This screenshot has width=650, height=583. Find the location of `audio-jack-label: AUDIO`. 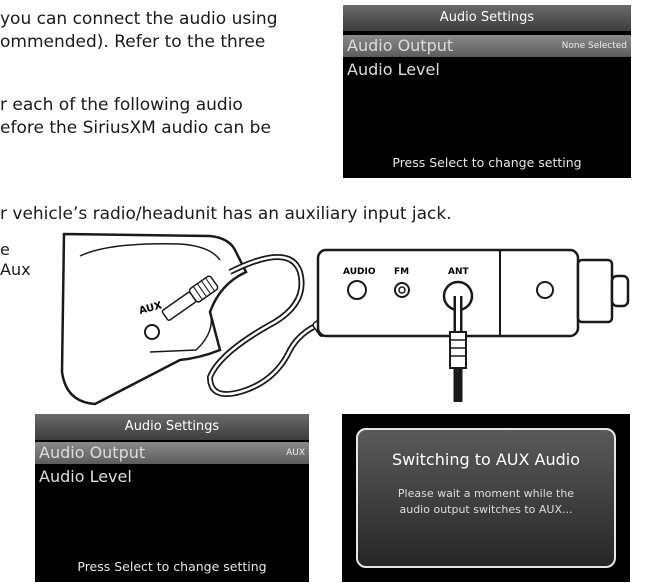

audio-jack-label: AUDIO is located at coordinates (359, 272).